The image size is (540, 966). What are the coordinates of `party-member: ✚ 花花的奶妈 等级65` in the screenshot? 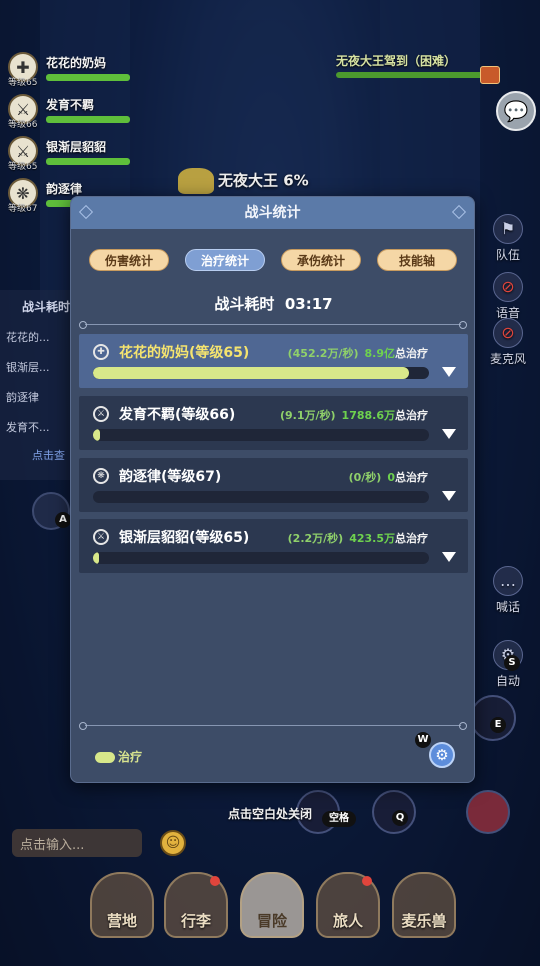 It's located at (68, 71).